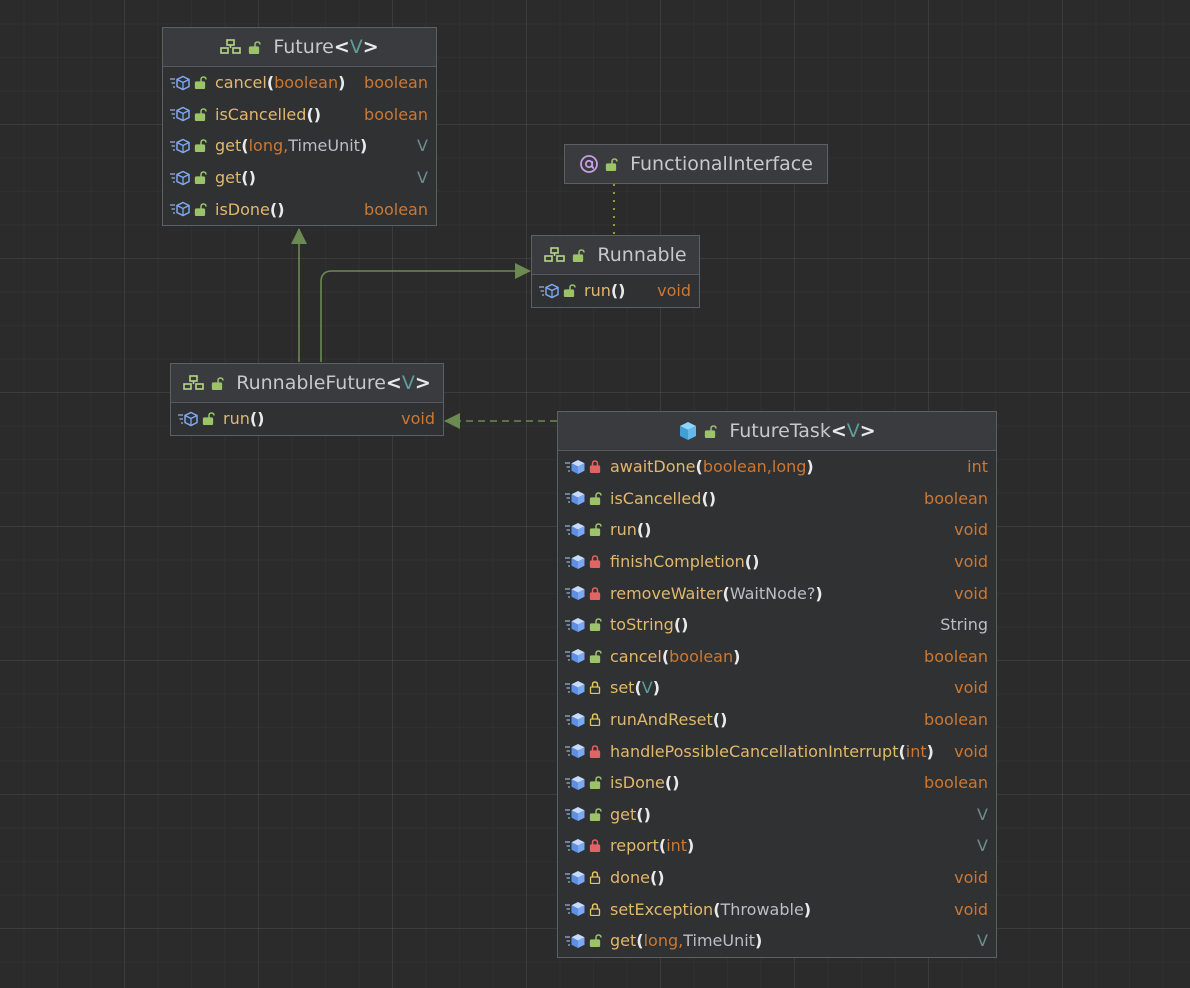 The height and width of the screenshot is (988, 1190). What do you see at coordinates (595, 562) in the screenshot?
I see `lock-icon` at bounding box center [595, 562].